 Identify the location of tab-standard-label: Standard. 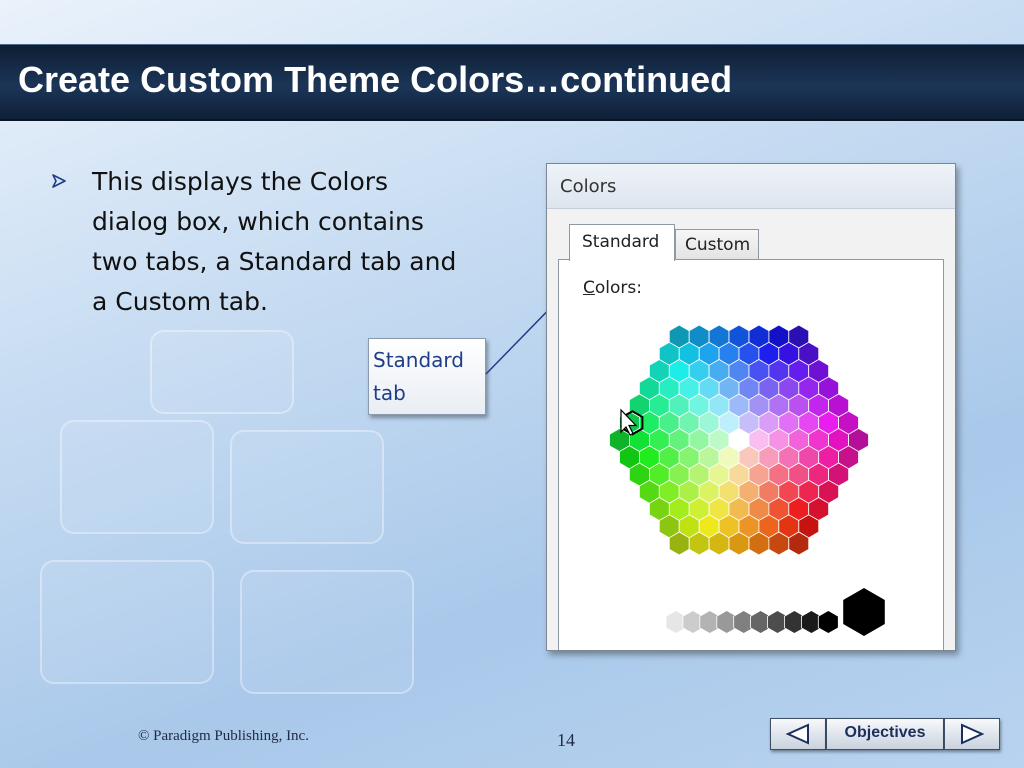
(621, 242).